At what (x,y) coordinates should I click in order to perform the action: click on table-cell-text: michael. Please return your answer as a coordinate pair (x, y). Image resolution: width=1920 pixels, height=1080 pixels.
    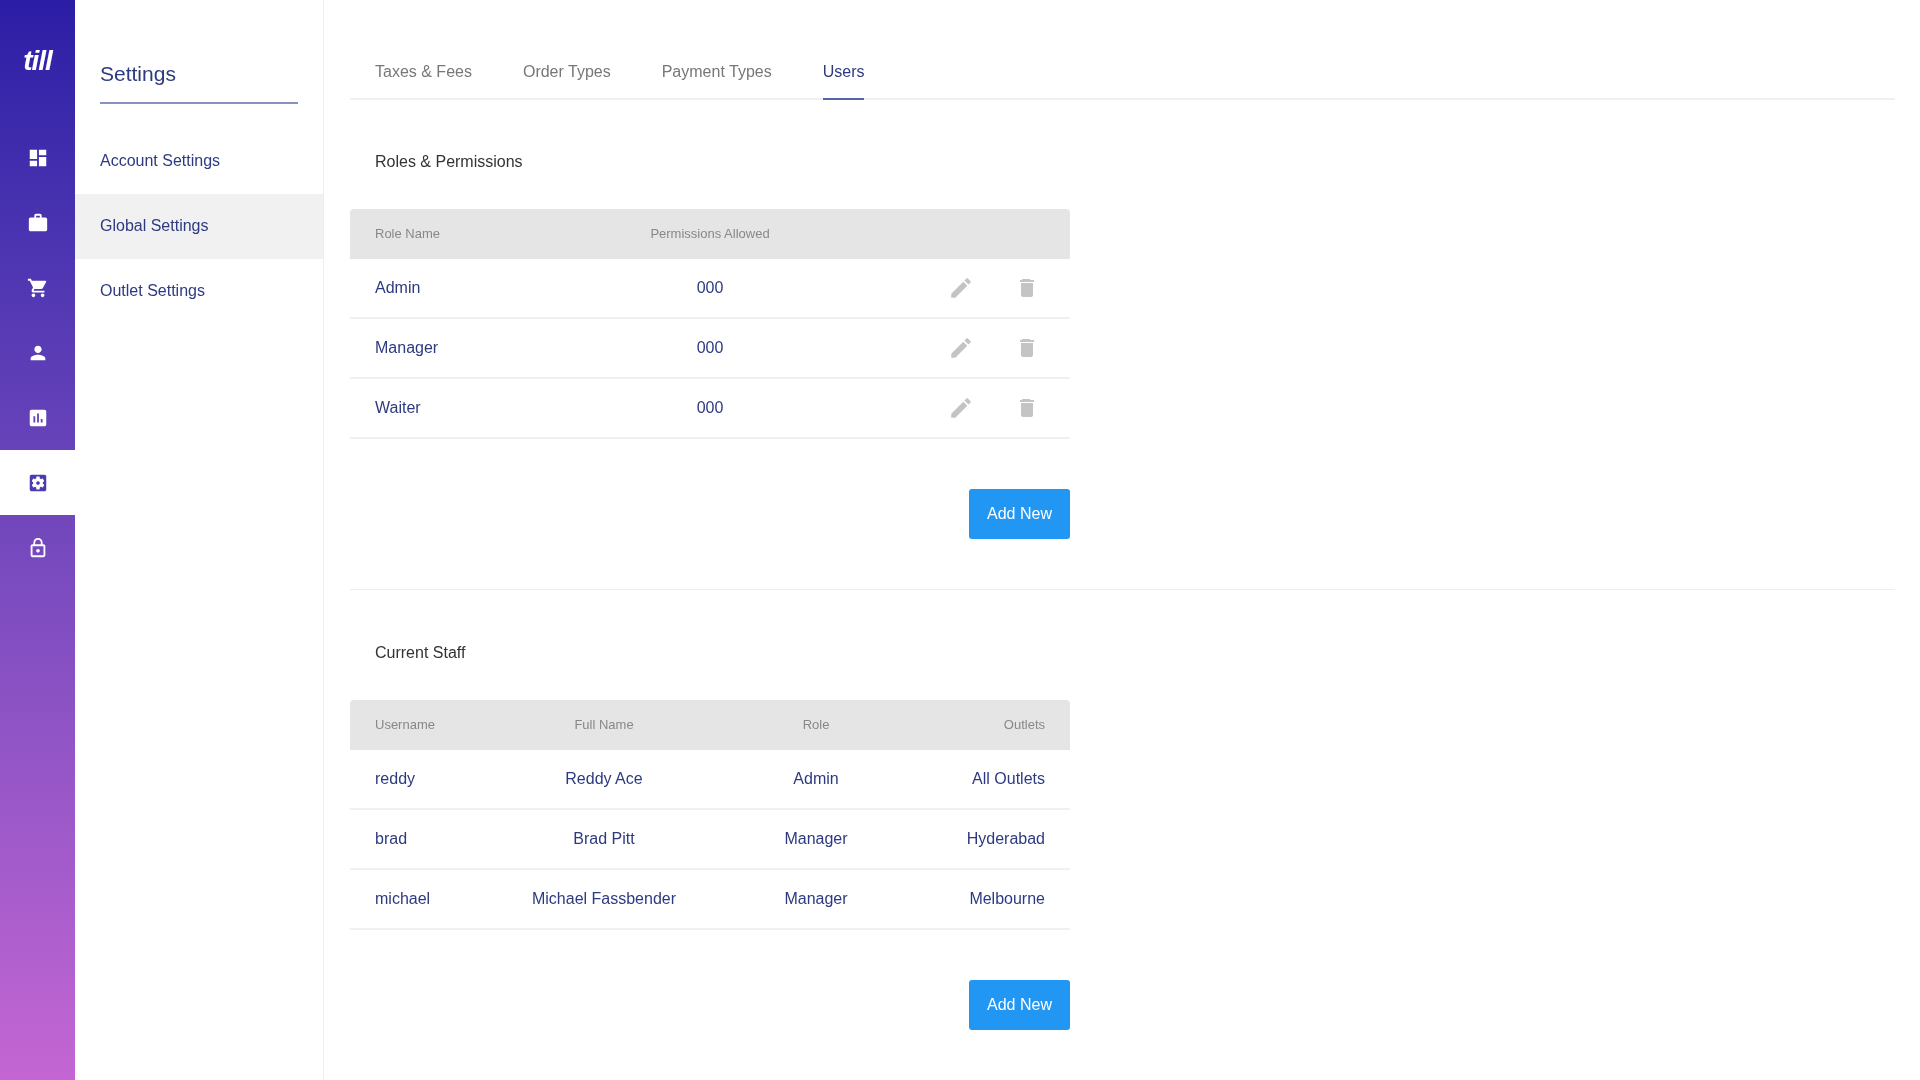
    Looking at the image, I should click on (403, 899).